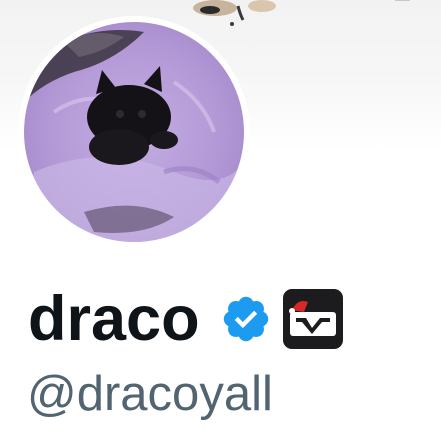 Image resolution: width=441 pixels, height=437 pixels. Describe the element at coordinates (246, 319) in the screenshot. I see `verified-check-icon` at that location.